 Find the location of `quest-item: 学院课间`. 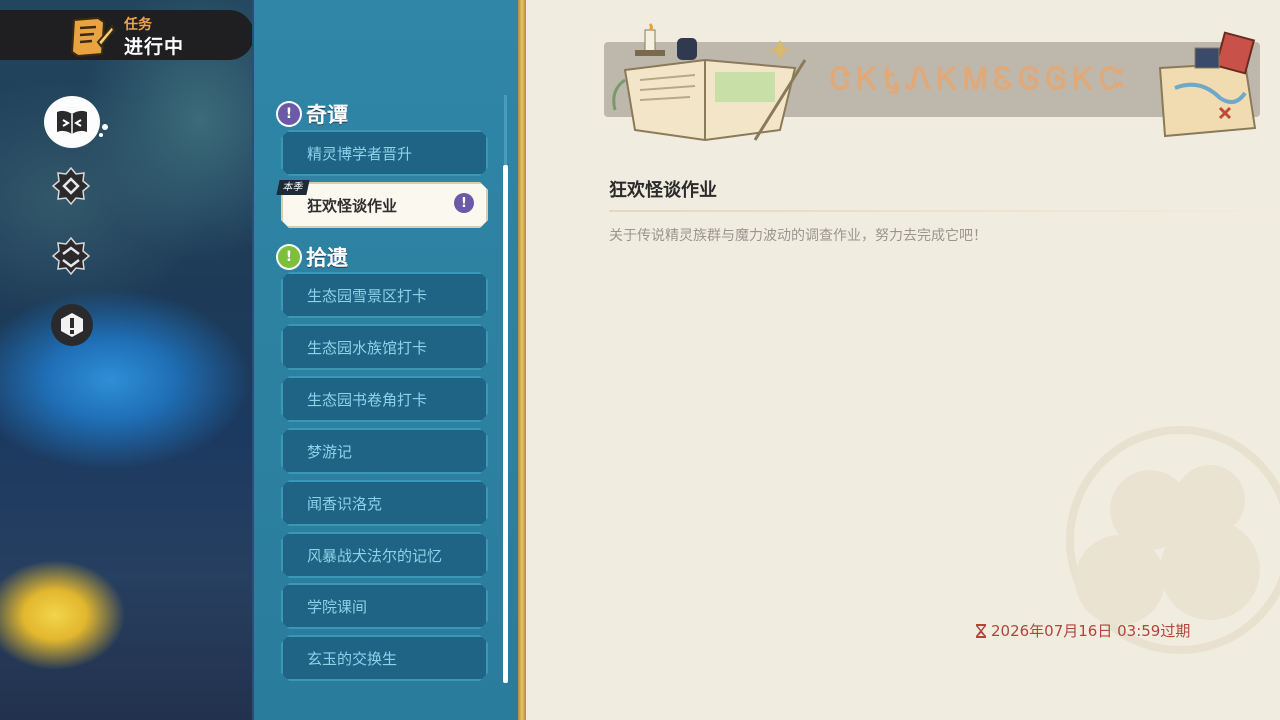

quest-item: 学院课间 is located at coordinates (384, 606).